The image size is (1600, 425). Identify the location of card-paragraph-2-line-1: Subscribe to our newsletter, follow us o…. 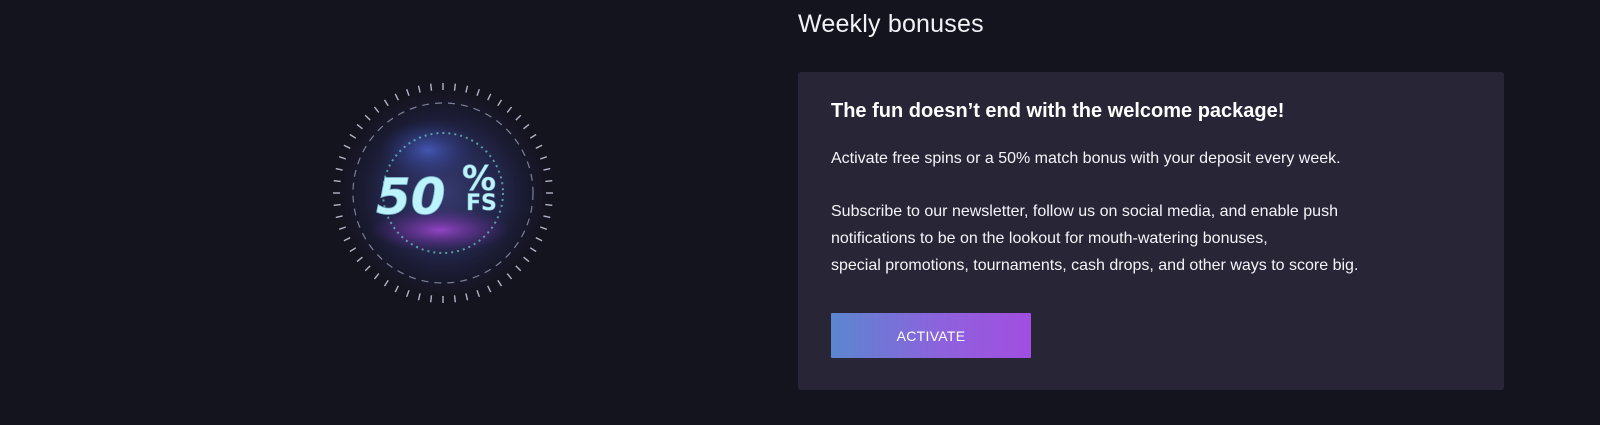
(1084, 211).